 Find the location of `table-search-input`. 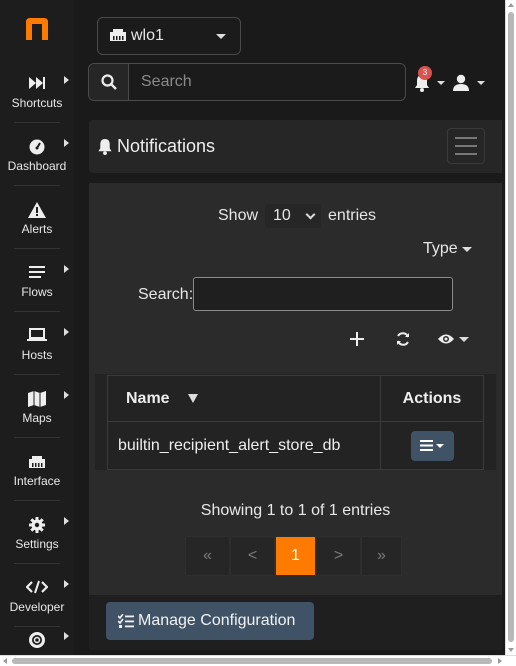

table-search-input is located at coordinates (323, 294).